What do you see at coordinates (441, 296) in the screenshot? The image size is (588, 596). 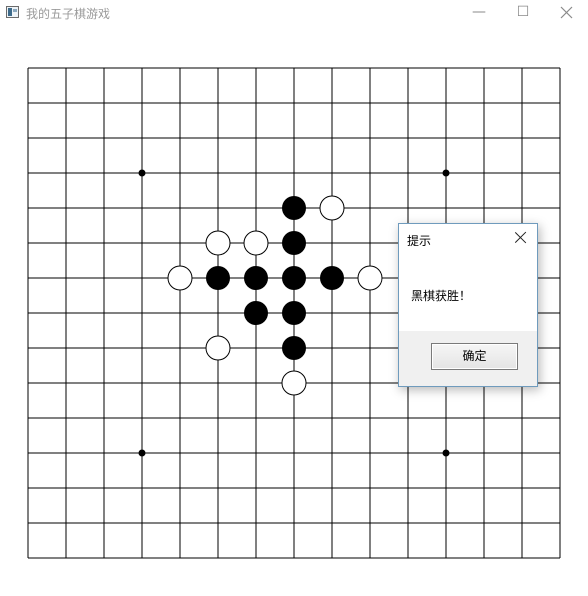 I see `dialog-message: 黑棋获胜！` at bounding box center [441, 296].